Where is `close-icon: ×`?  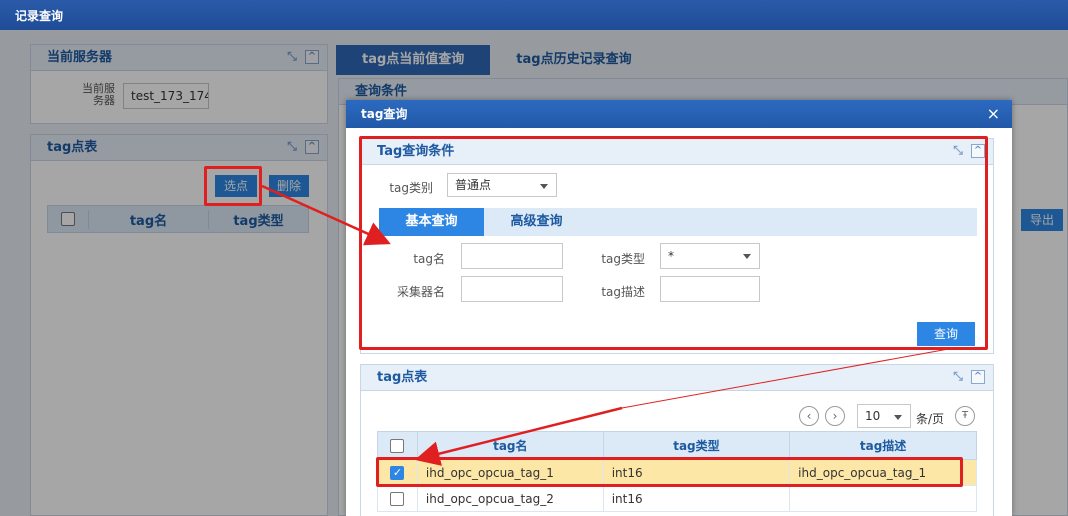 close-icon: × is located at coordinates (993, 114).